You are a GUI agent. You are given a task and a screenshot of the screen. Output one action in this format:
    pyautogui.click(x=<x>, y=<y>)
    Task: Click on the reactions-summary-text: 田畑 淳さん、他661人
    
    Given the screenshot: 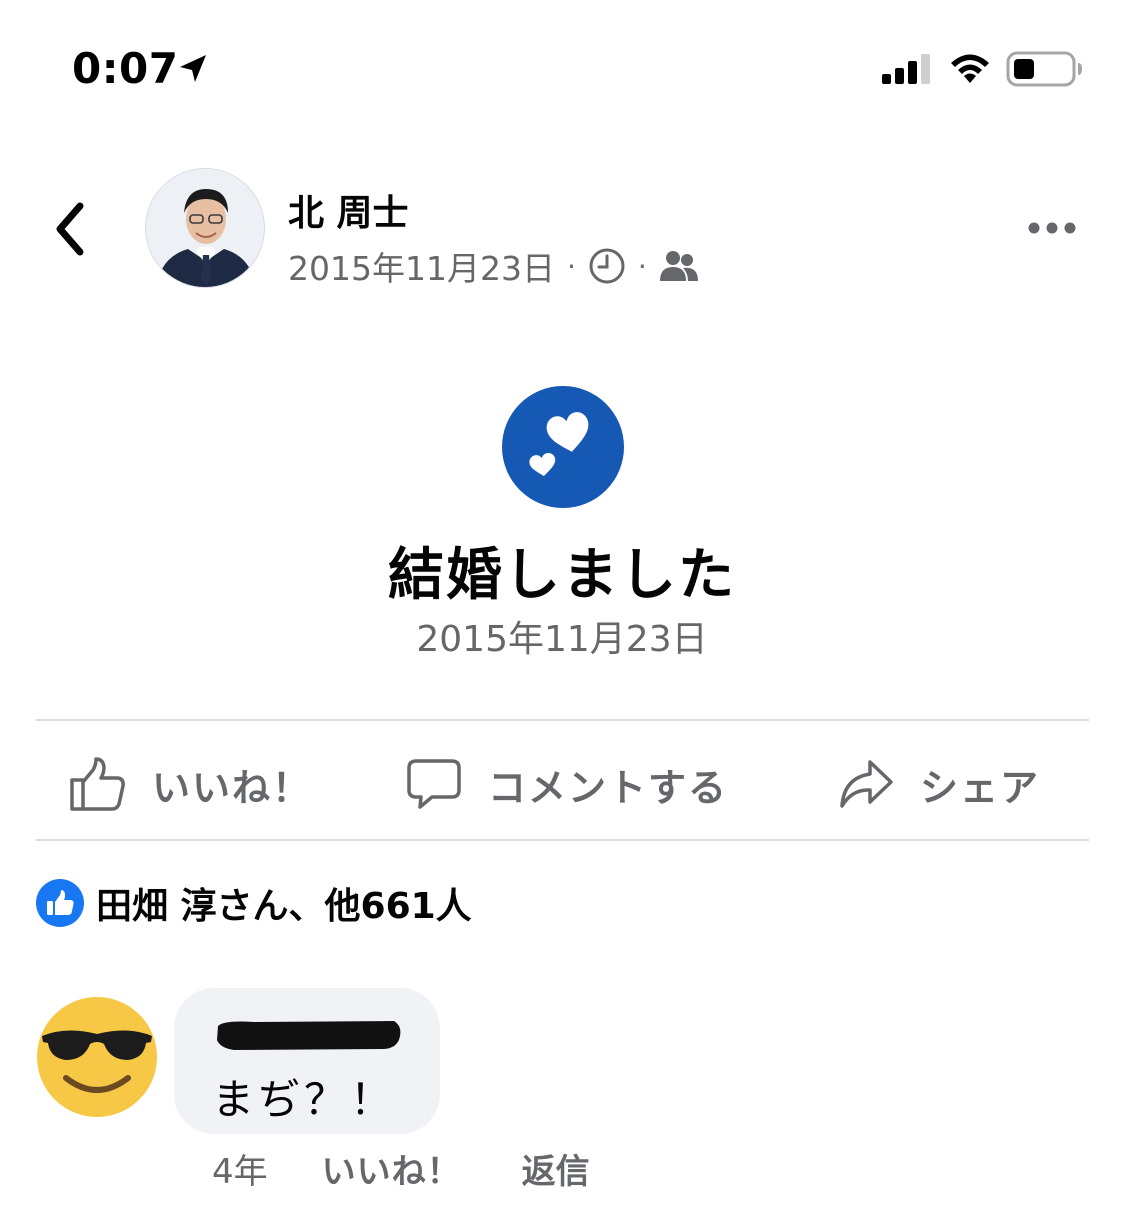 What is the action you would take?
    pyautogui.click(x=284, y=906)
    